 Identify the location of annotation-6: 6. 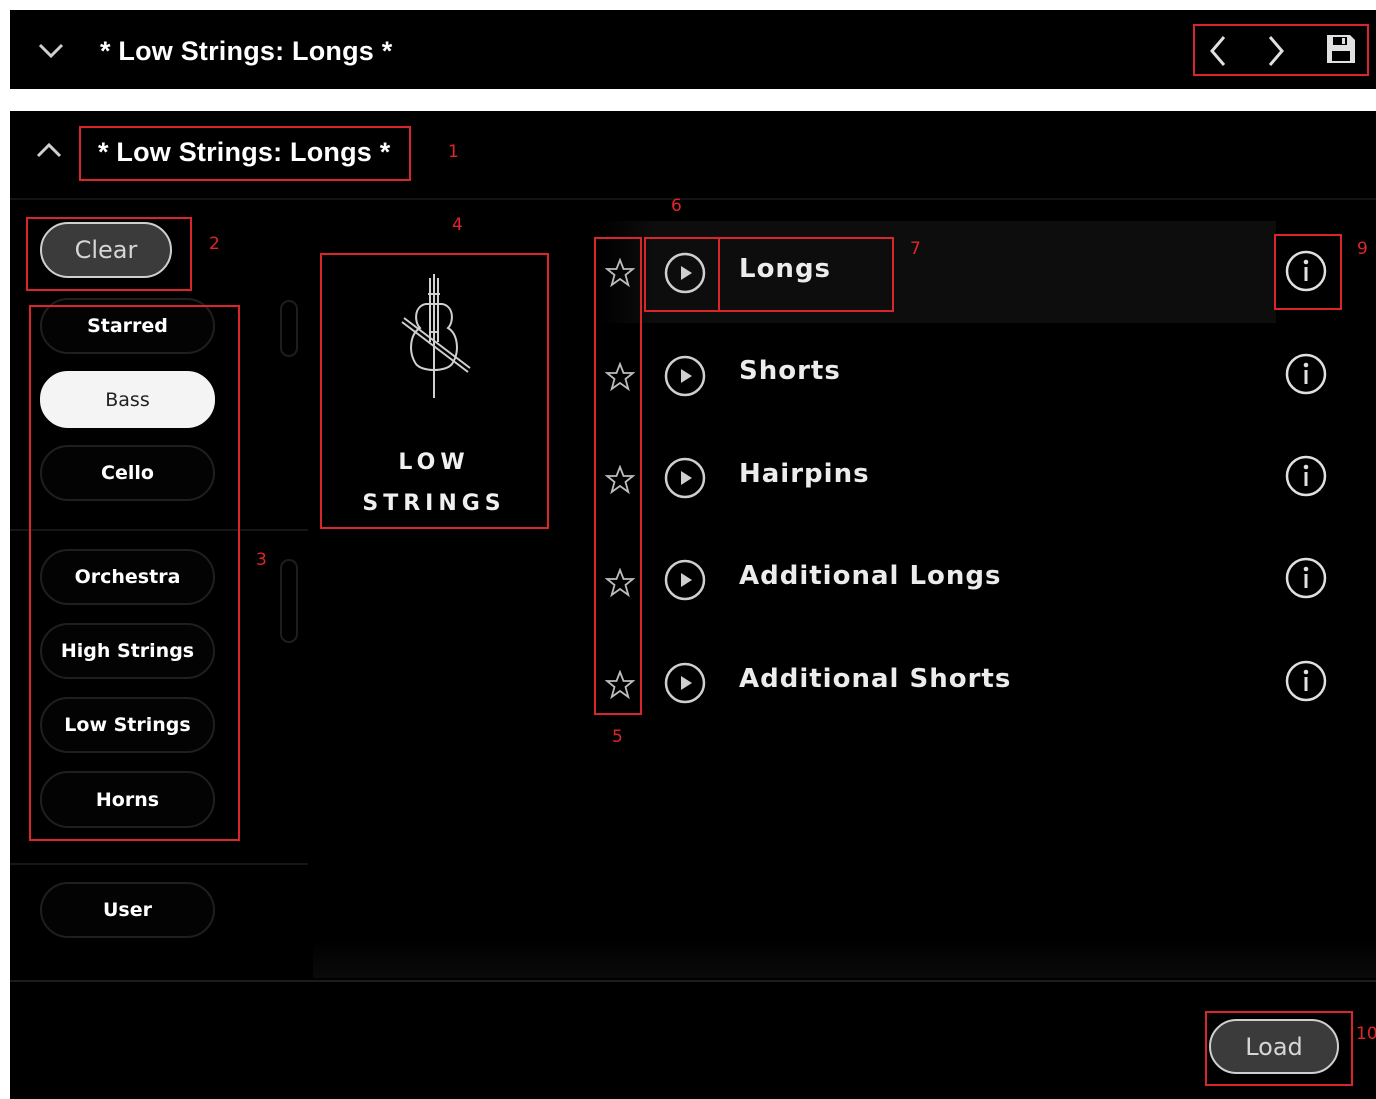
(676, 206).